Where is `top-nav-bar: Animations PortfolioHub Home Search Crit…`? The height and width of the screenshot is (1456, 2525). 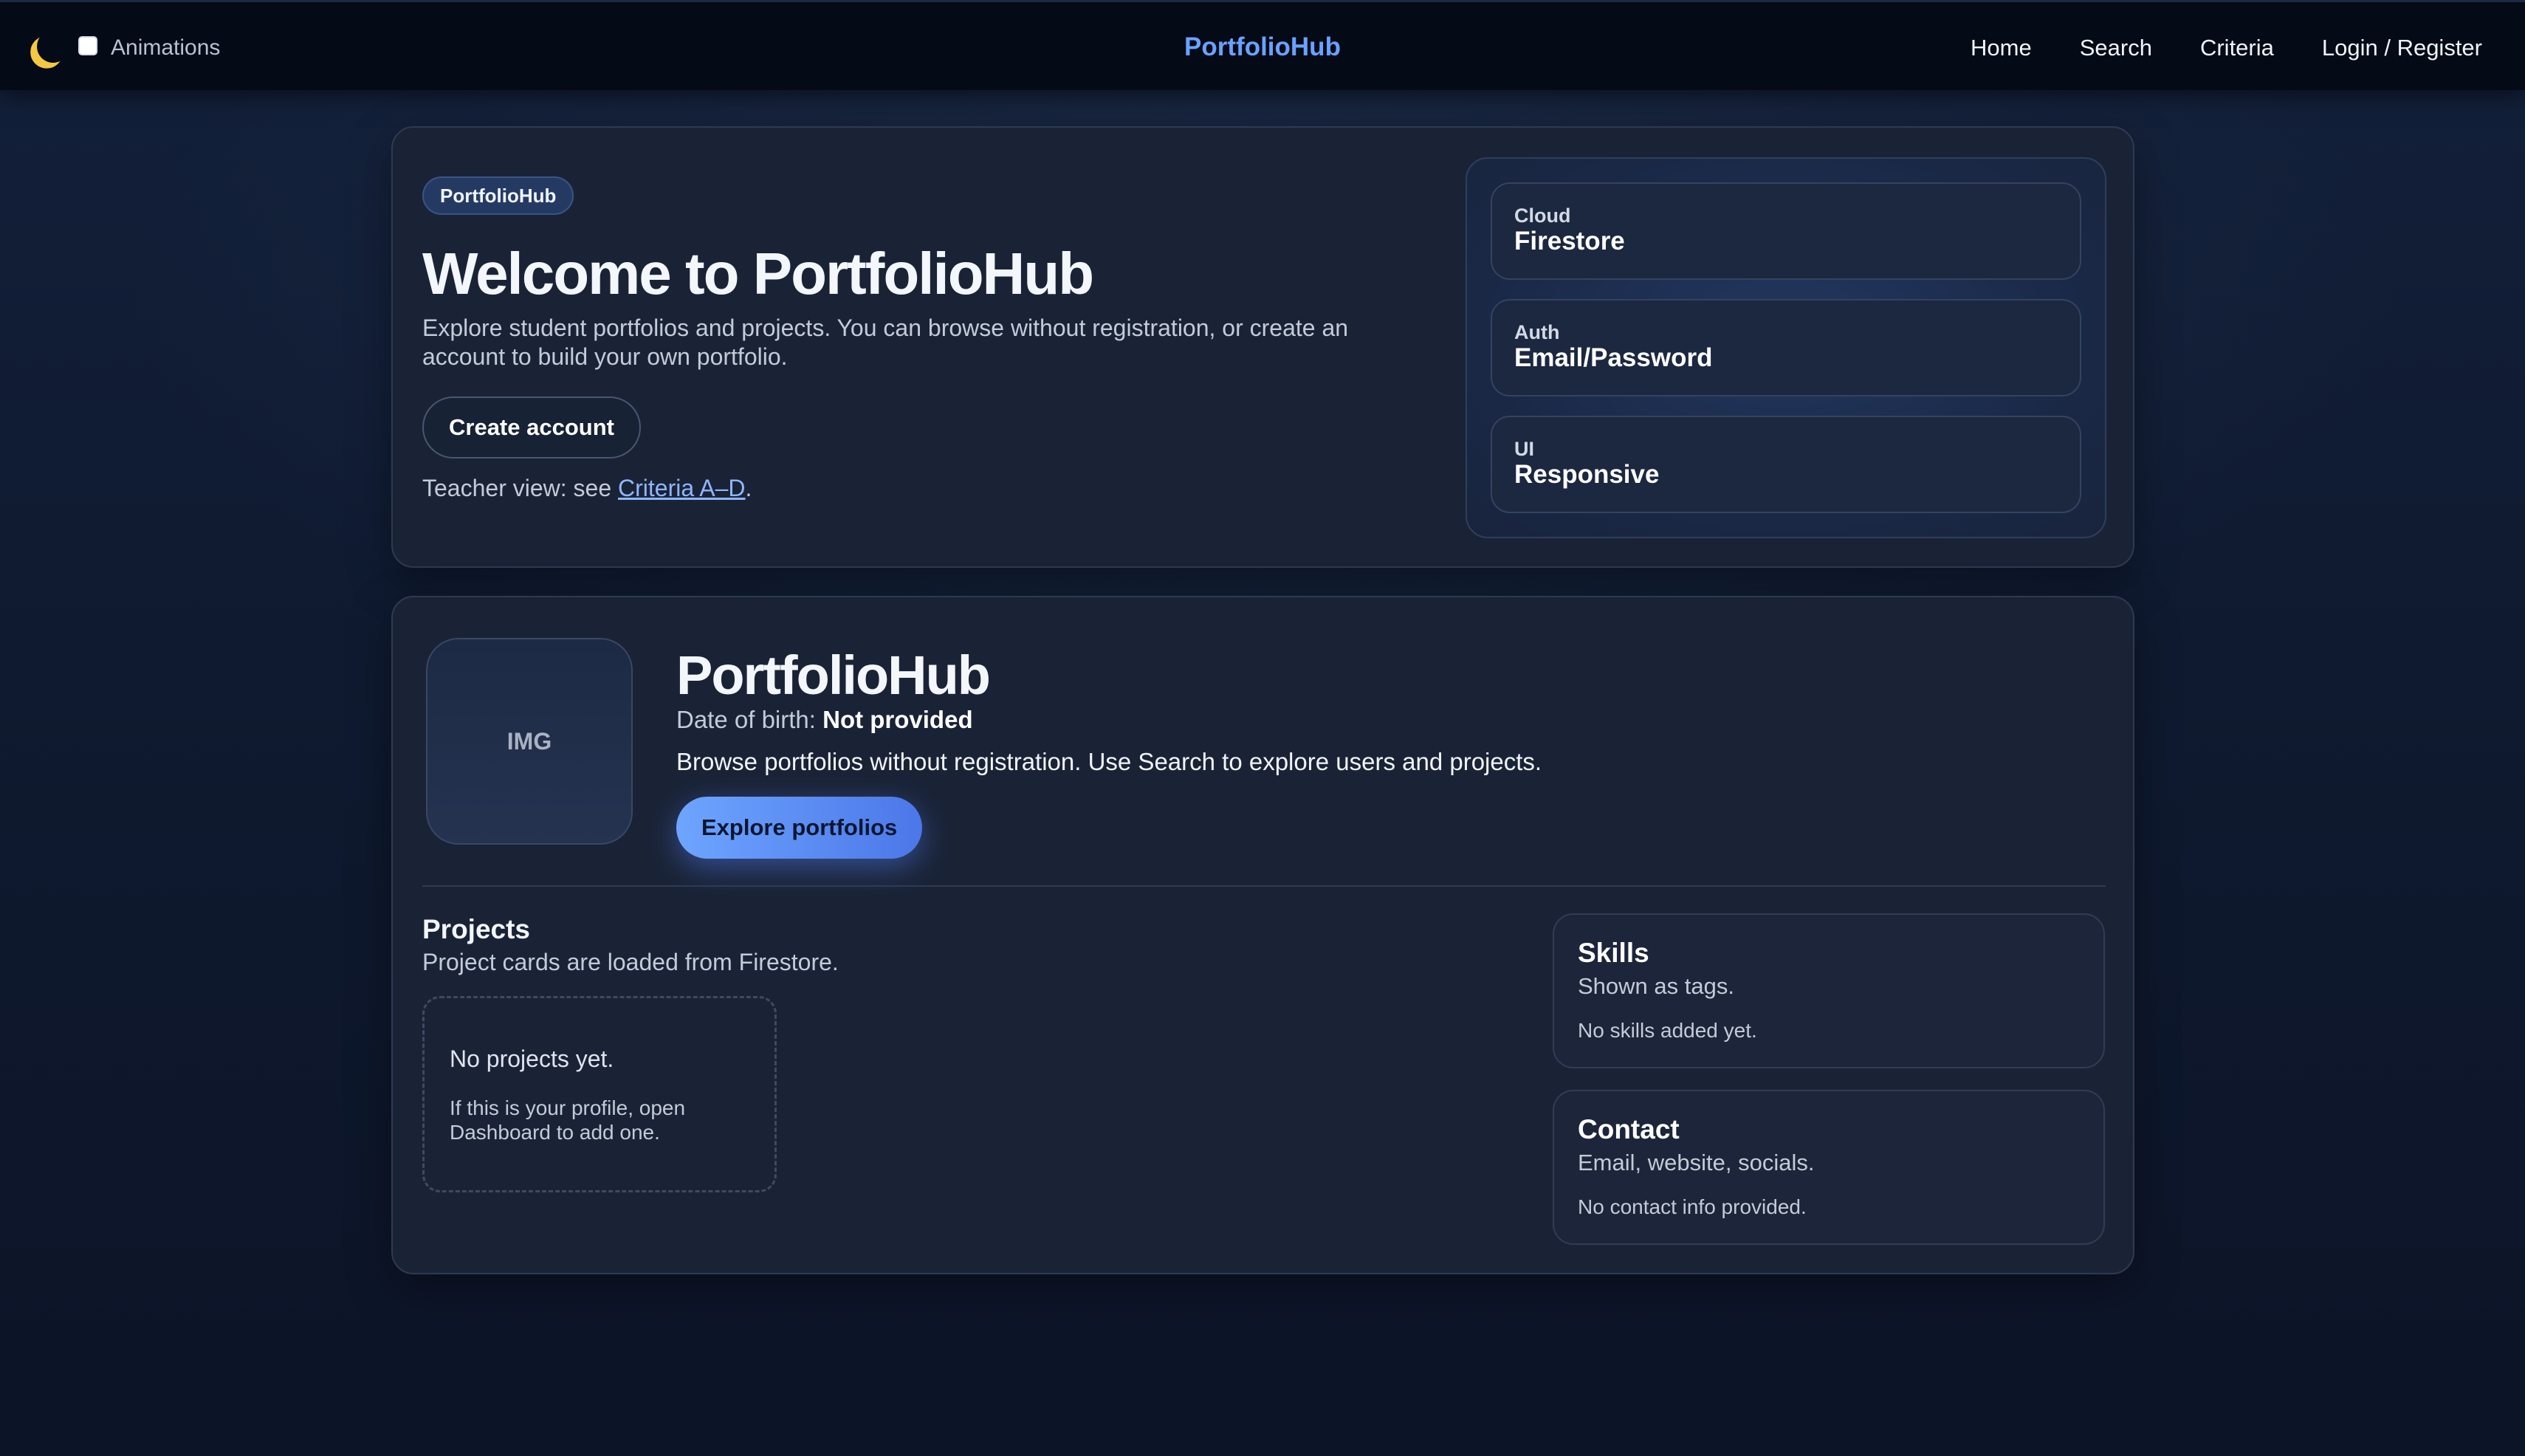
top-nav-bar: Animations PortfolioHub Home Search Crit… is located at coordinates (1263, 45).